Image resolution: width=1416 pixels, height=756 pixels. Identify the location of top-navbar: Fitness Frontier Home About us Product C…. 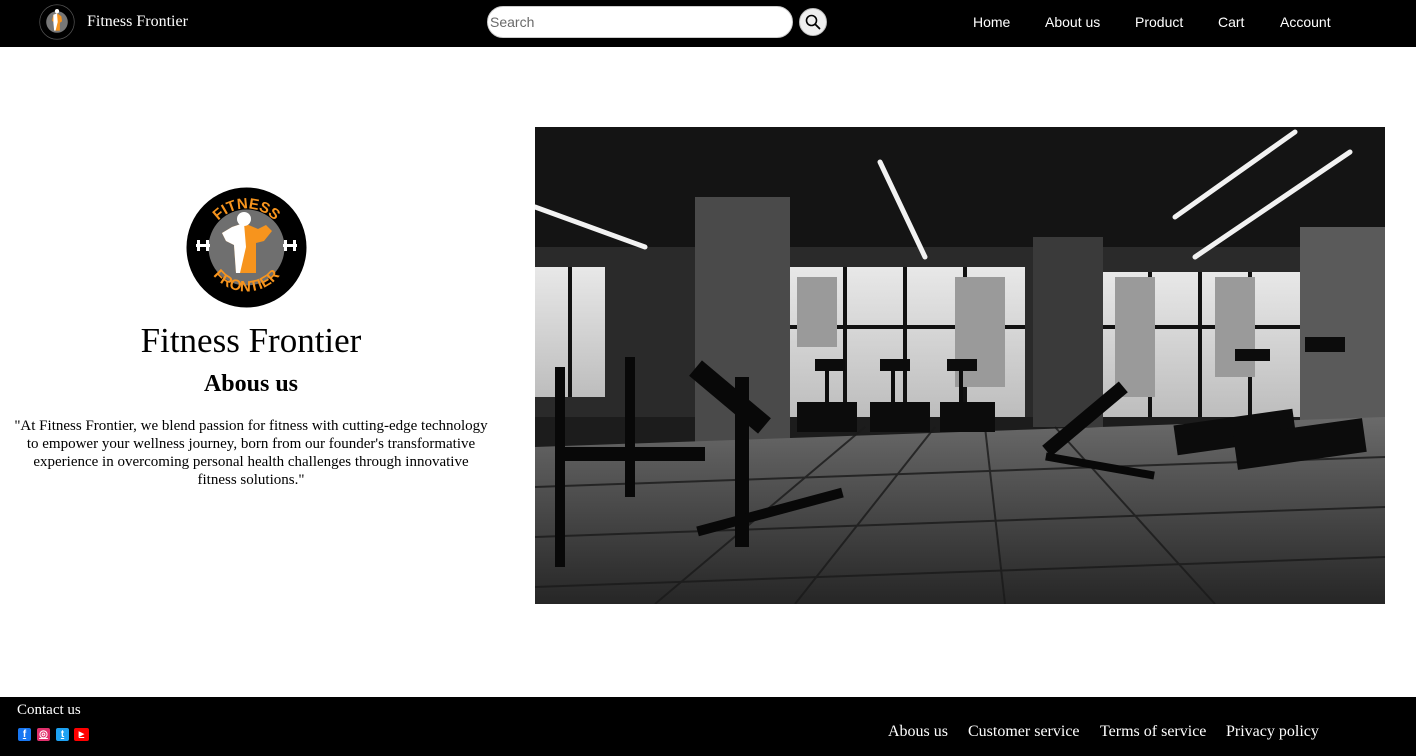
(708, 23).